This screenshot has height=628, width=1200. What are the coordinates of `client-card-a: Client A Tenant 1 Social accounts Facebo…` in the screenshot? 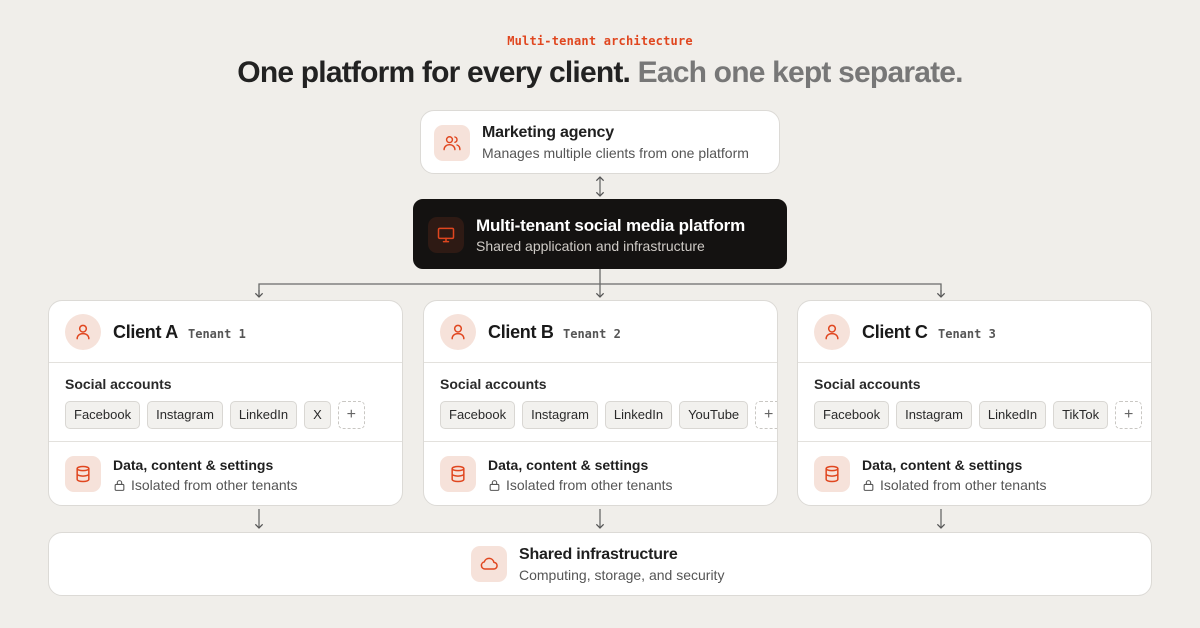 It's located at (225, 403).